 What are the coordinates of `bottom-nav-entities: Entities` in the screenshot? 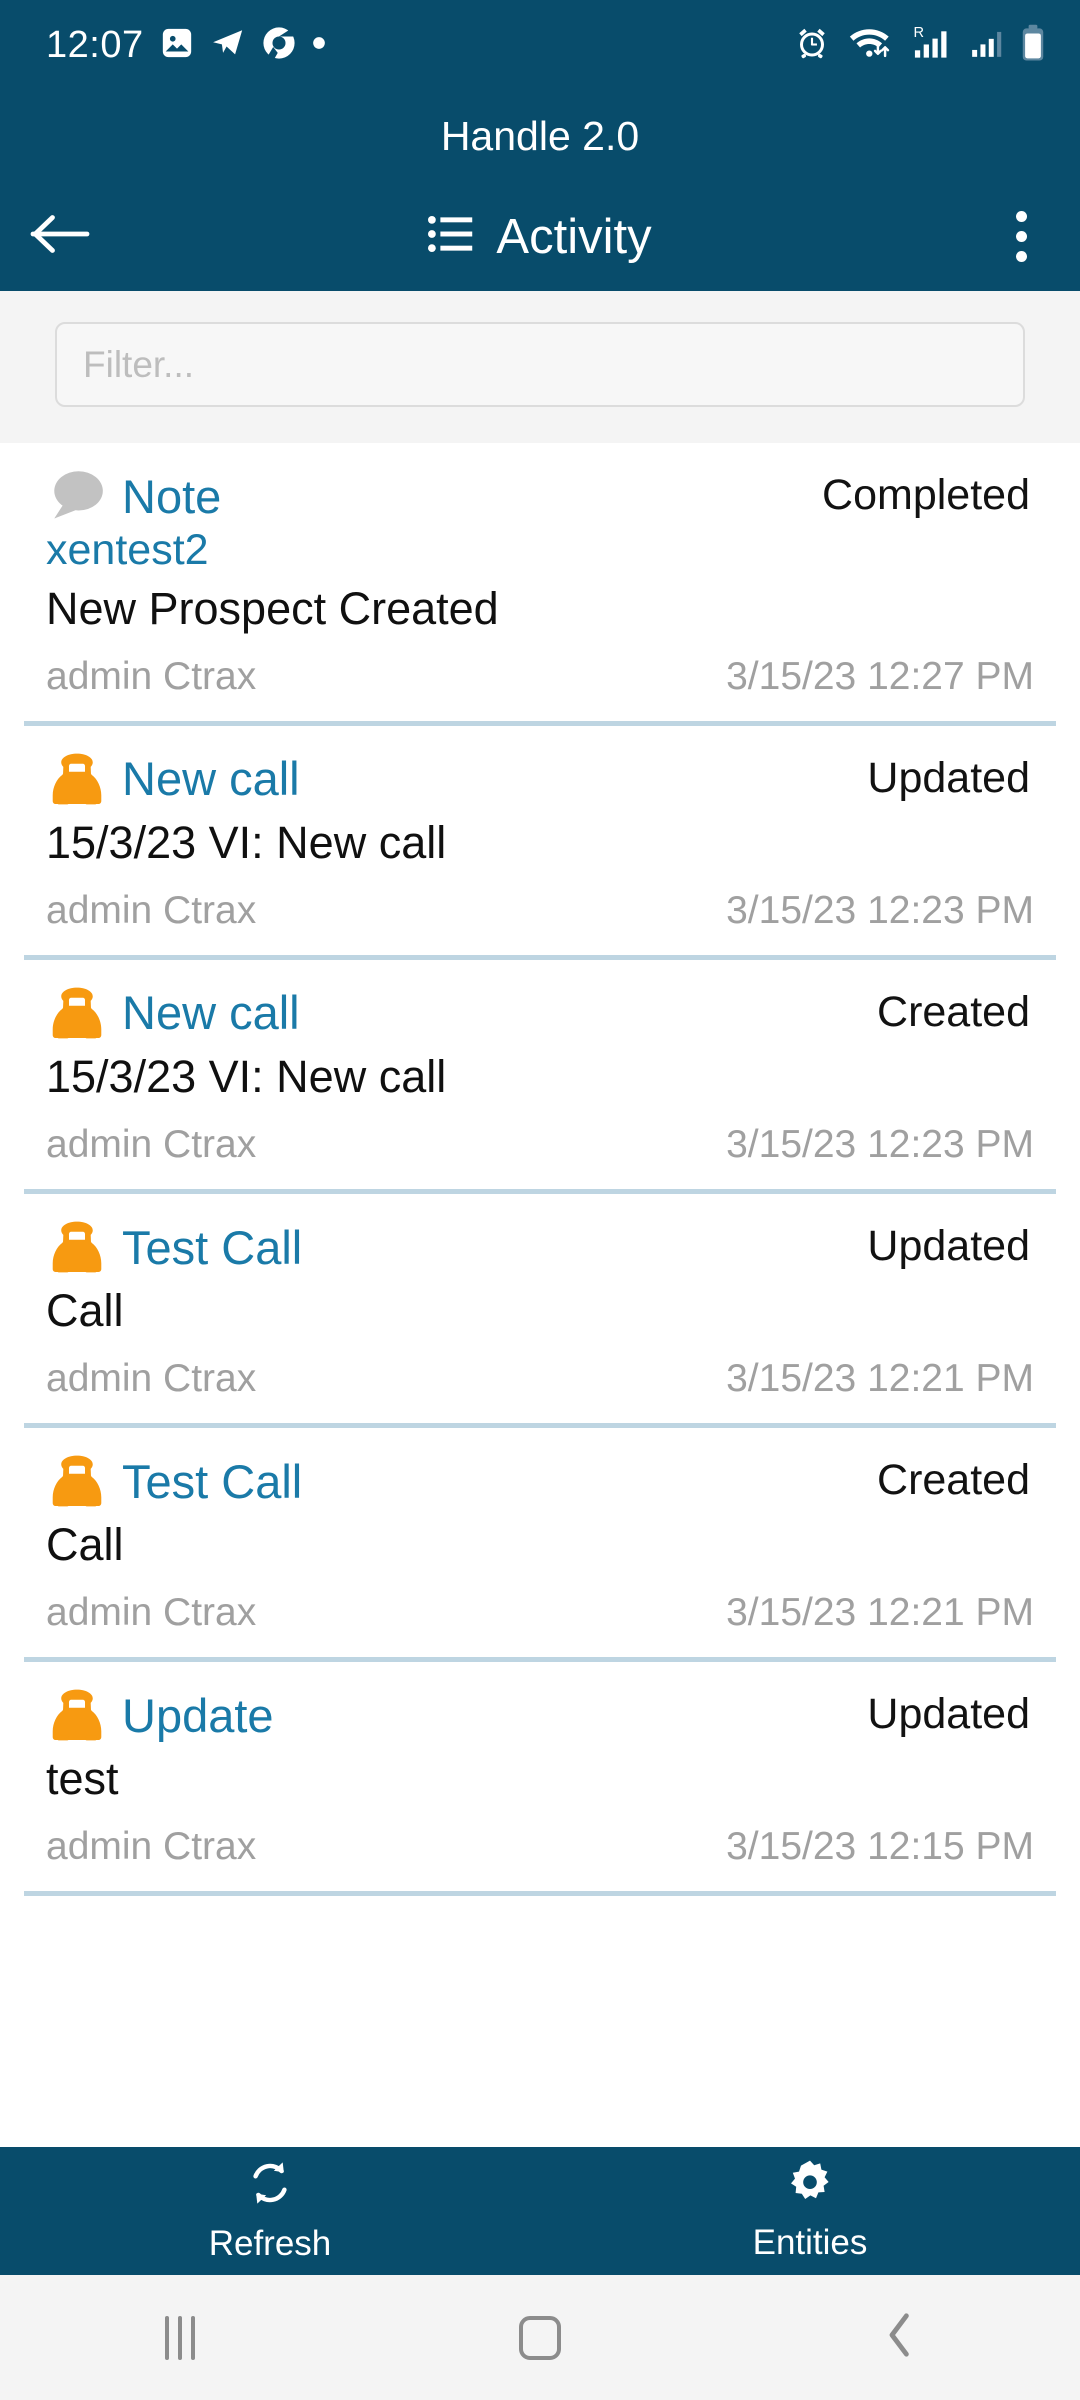 It's located at (810, 2211).